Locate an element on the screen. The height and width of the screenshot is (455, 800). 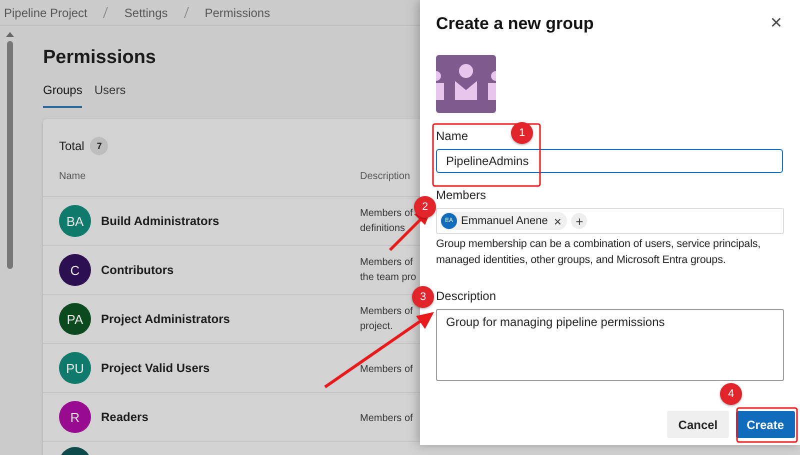
help-text: Group membership can be a combination of users, service principals, managed identities, other groups, and Microsoft Entra groups. is located at coordinates (599, 252).